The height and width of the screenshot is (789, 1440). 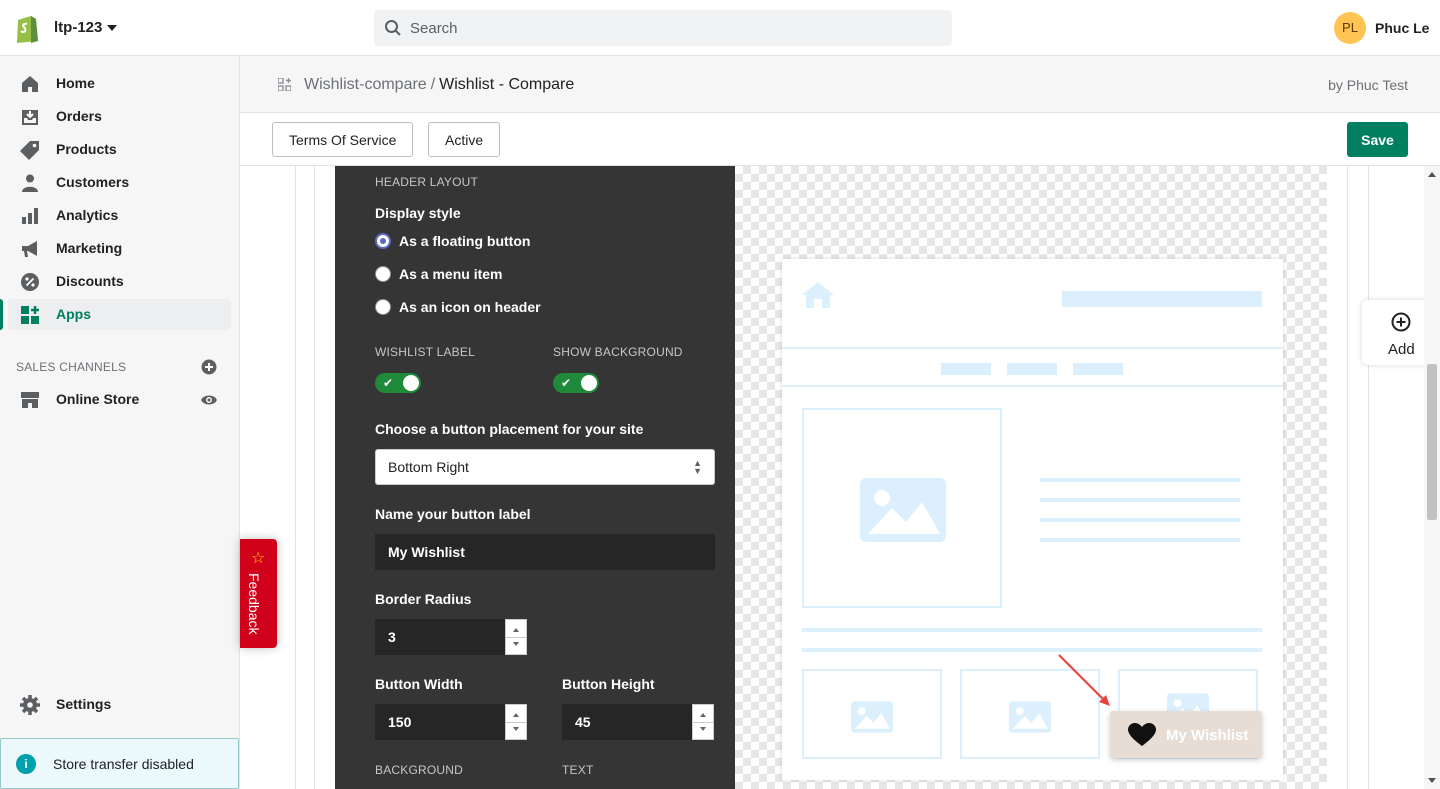 I want to click on sidebar-item-analytics: Analytics, so click(x=119, y=215).